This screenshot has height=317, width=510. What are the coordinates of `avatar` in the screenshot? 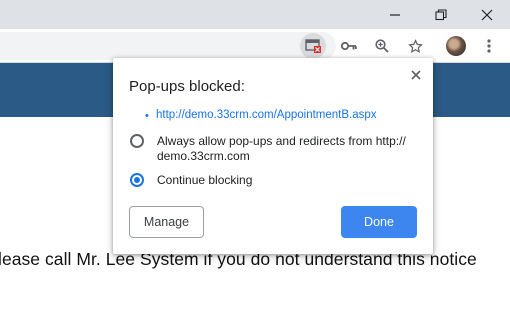 It's located at (456, 46).